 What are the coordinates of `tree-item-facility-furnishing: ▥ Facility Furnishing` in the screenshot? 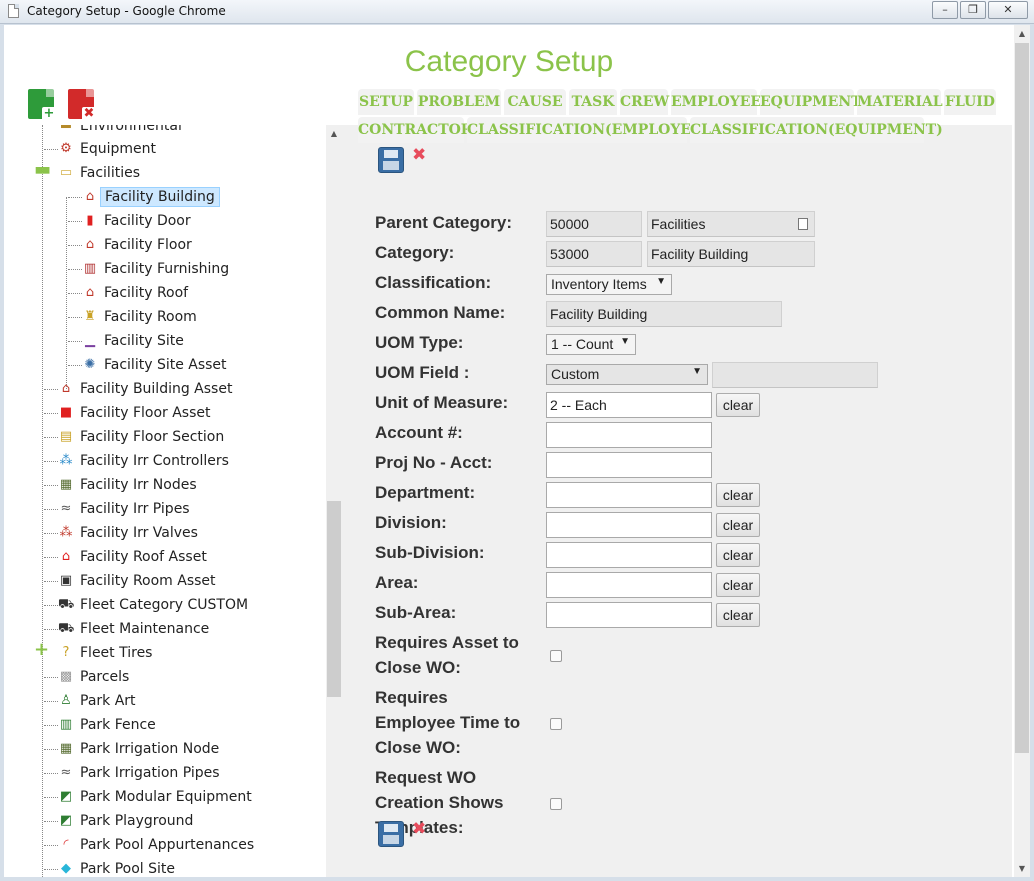 It's located at (155, 269).